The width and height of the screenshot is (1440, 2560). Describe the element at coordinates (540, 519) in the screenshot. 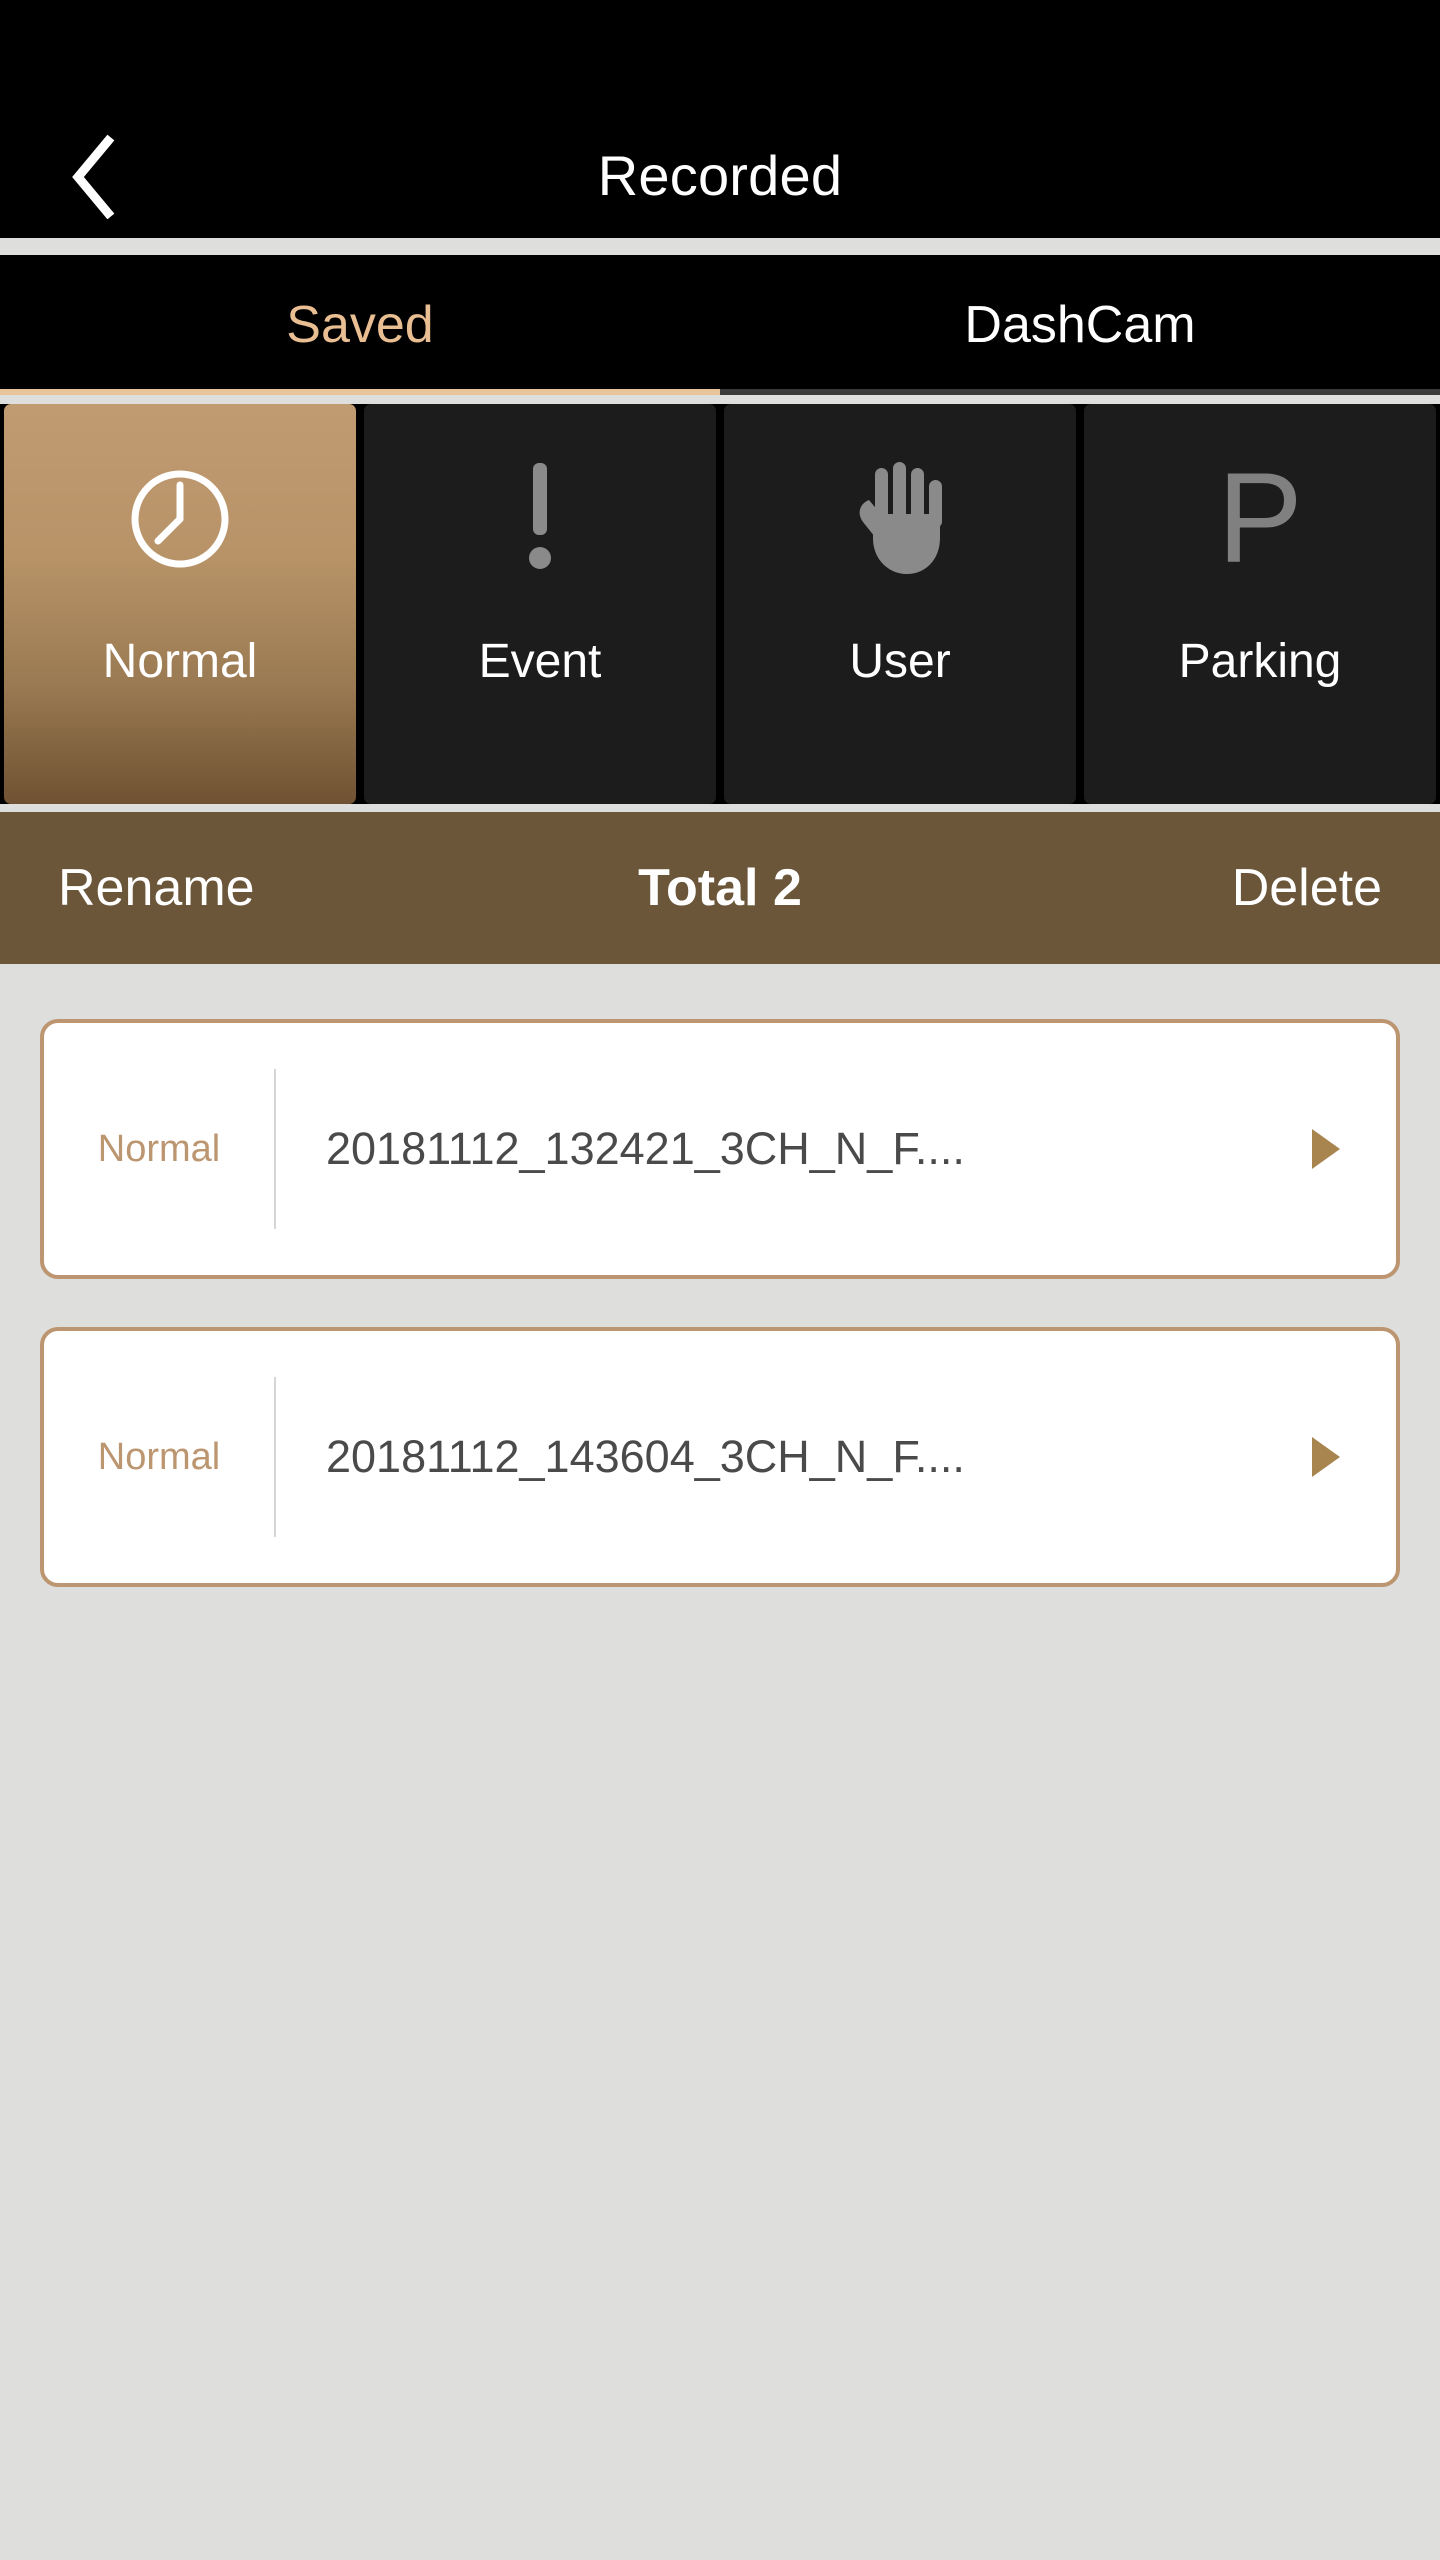

I see `exclamation-icon` at that location.